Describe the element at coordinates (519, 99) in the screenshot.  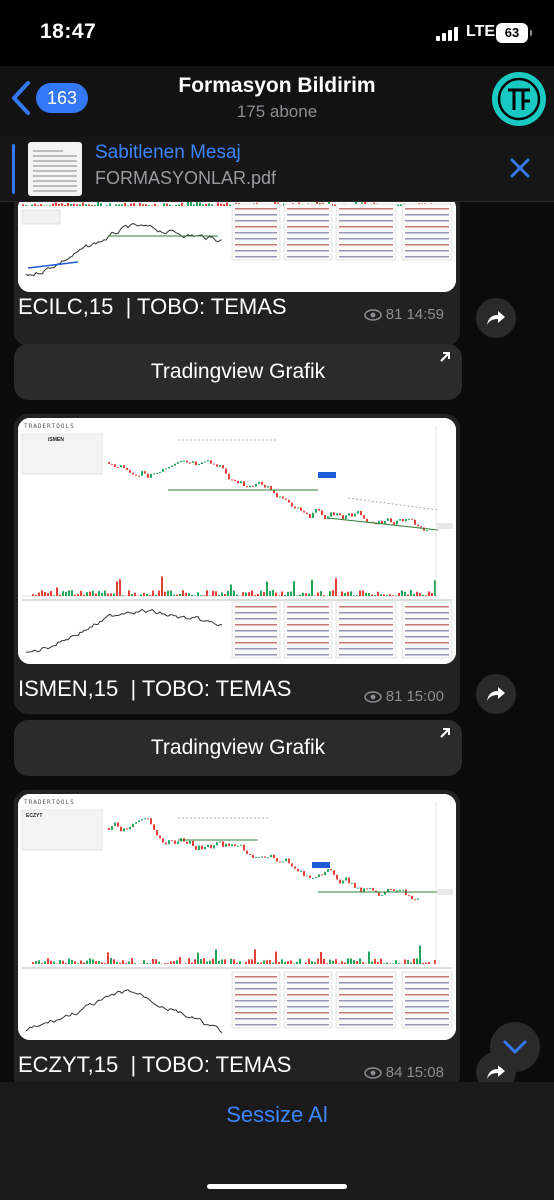
I see `channel-avatar` at that location.